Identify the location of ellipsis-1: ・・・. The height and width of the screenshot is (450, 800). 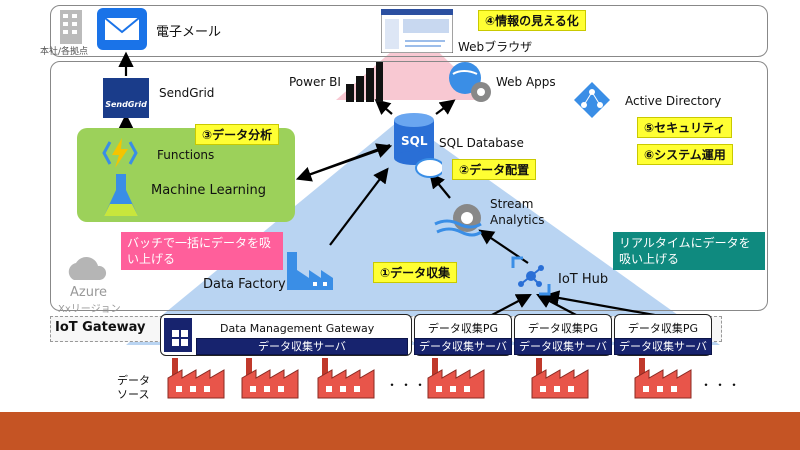
(407, 385).